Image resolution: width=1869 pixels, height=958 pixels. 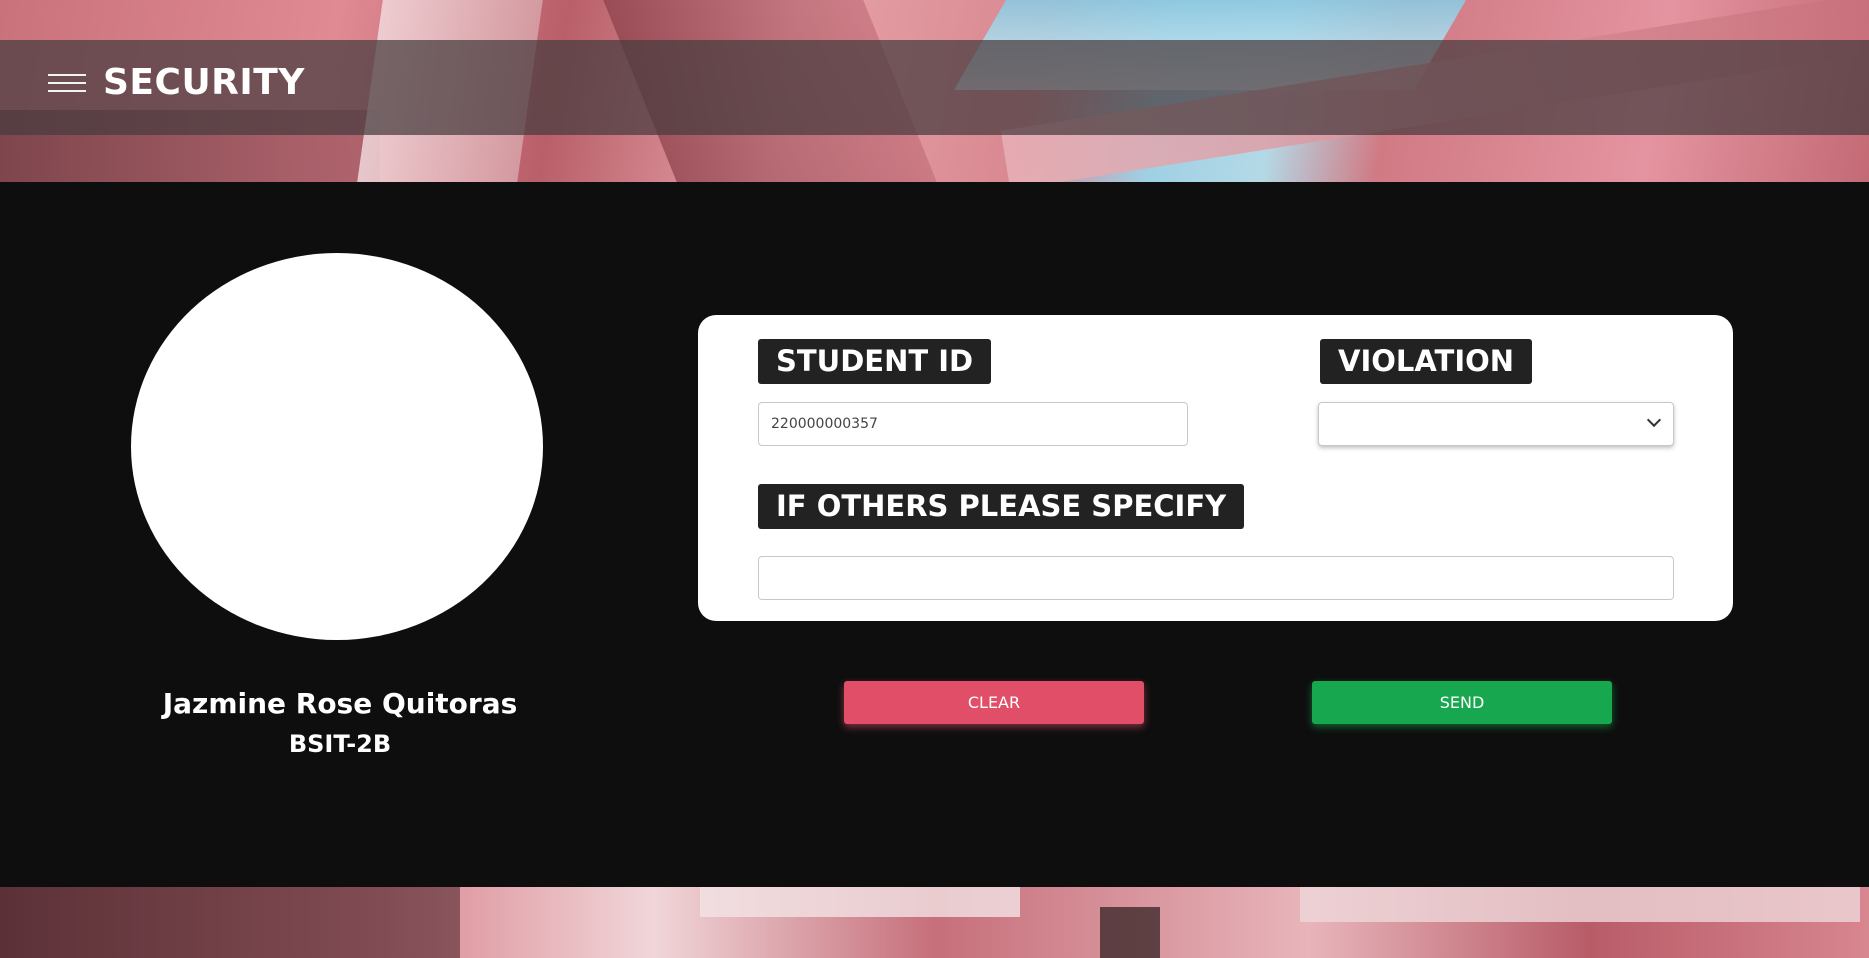 I want to click on page-title: SECURITY, so click(x=204, y=82).